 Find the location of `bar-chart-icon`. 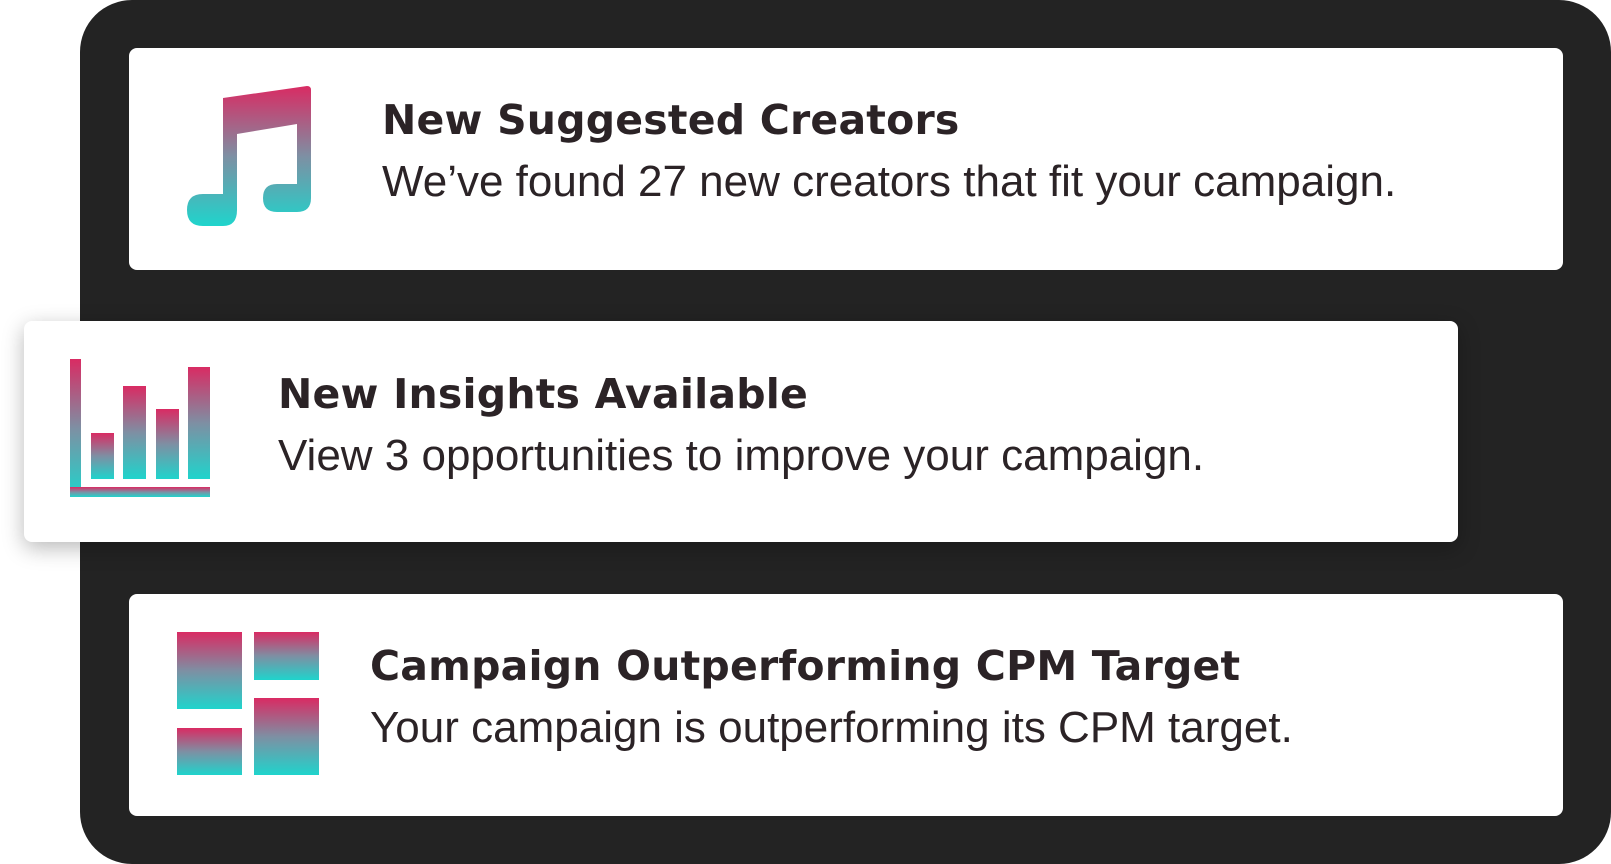

bar-chart-icon is located at coordinates (140, 428).